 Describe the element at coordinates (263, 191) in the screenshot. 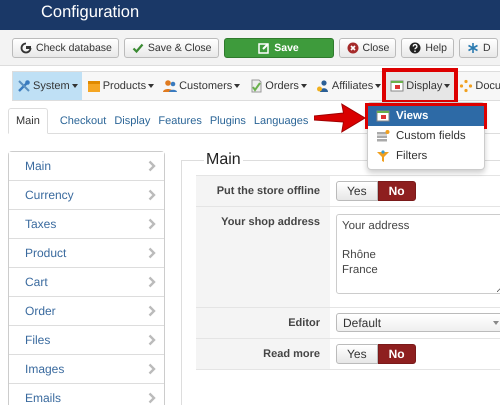

I see `field-label: Put the store offline` at that location.